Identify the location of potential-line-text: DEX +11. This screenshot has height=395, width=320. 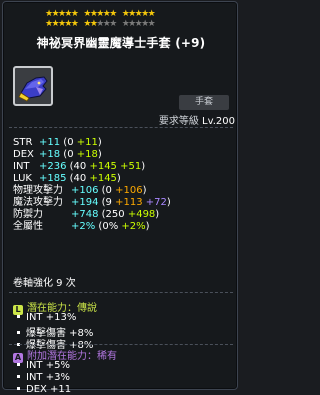
(49, 389).